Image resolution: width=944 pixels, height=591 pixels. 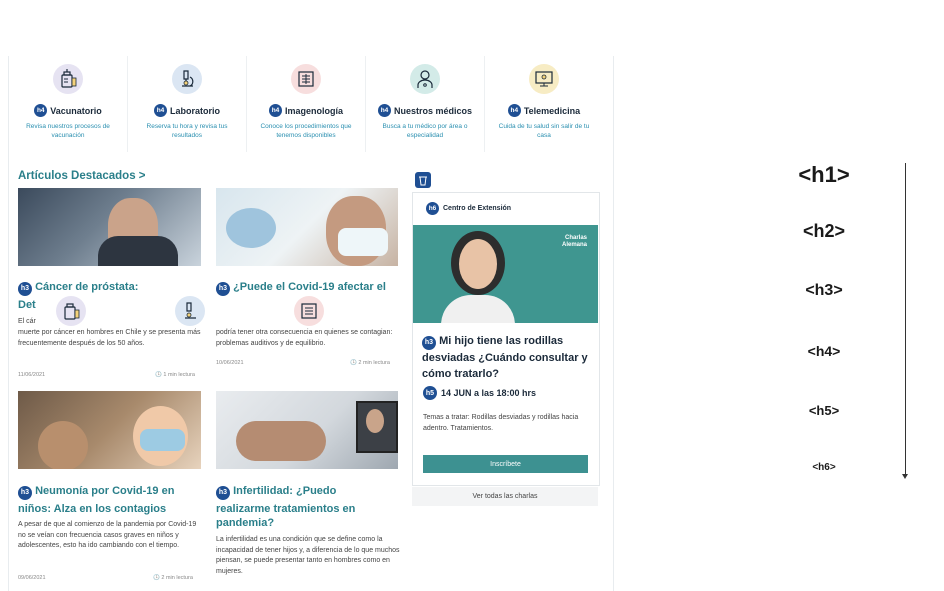 I want to click on heading-scale-h1: <h1>, so click(x=824, y=174).